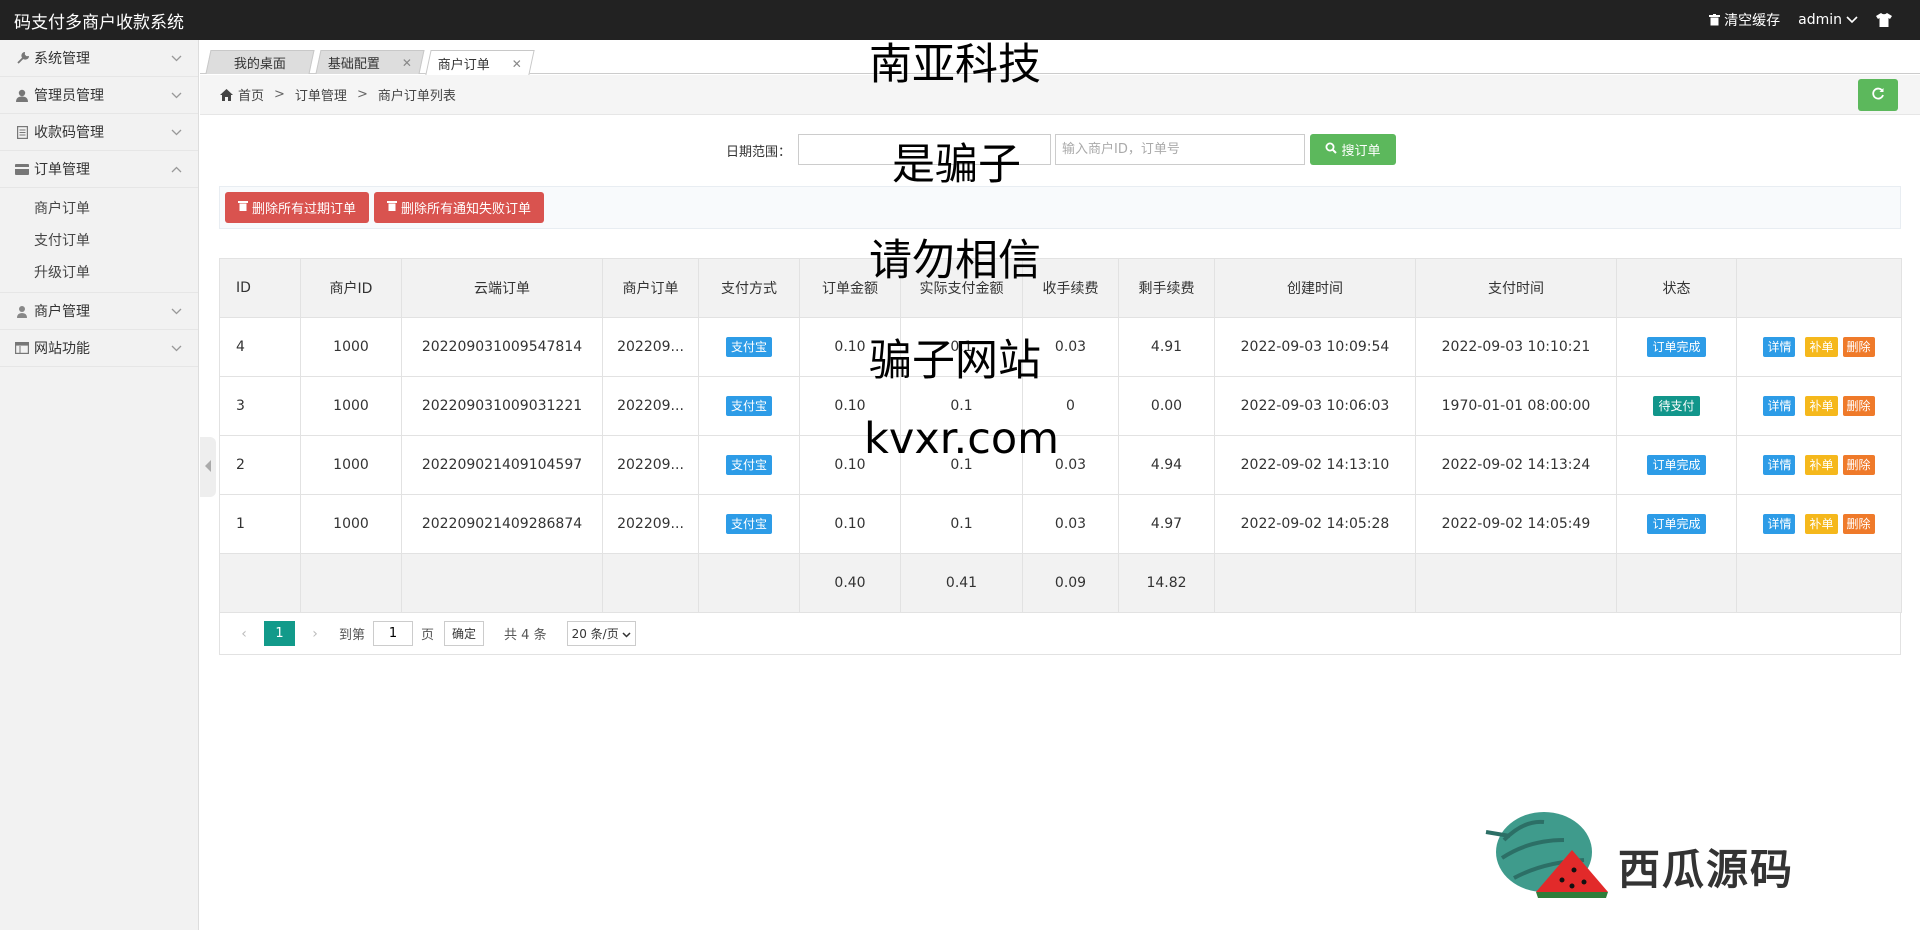 The width and height of the screenshot is (1920, 930). What do you see at coordinates (956, 165) in the screenshot?
I see `overlay-text: 是骗子` at bounding box center [956, 165].